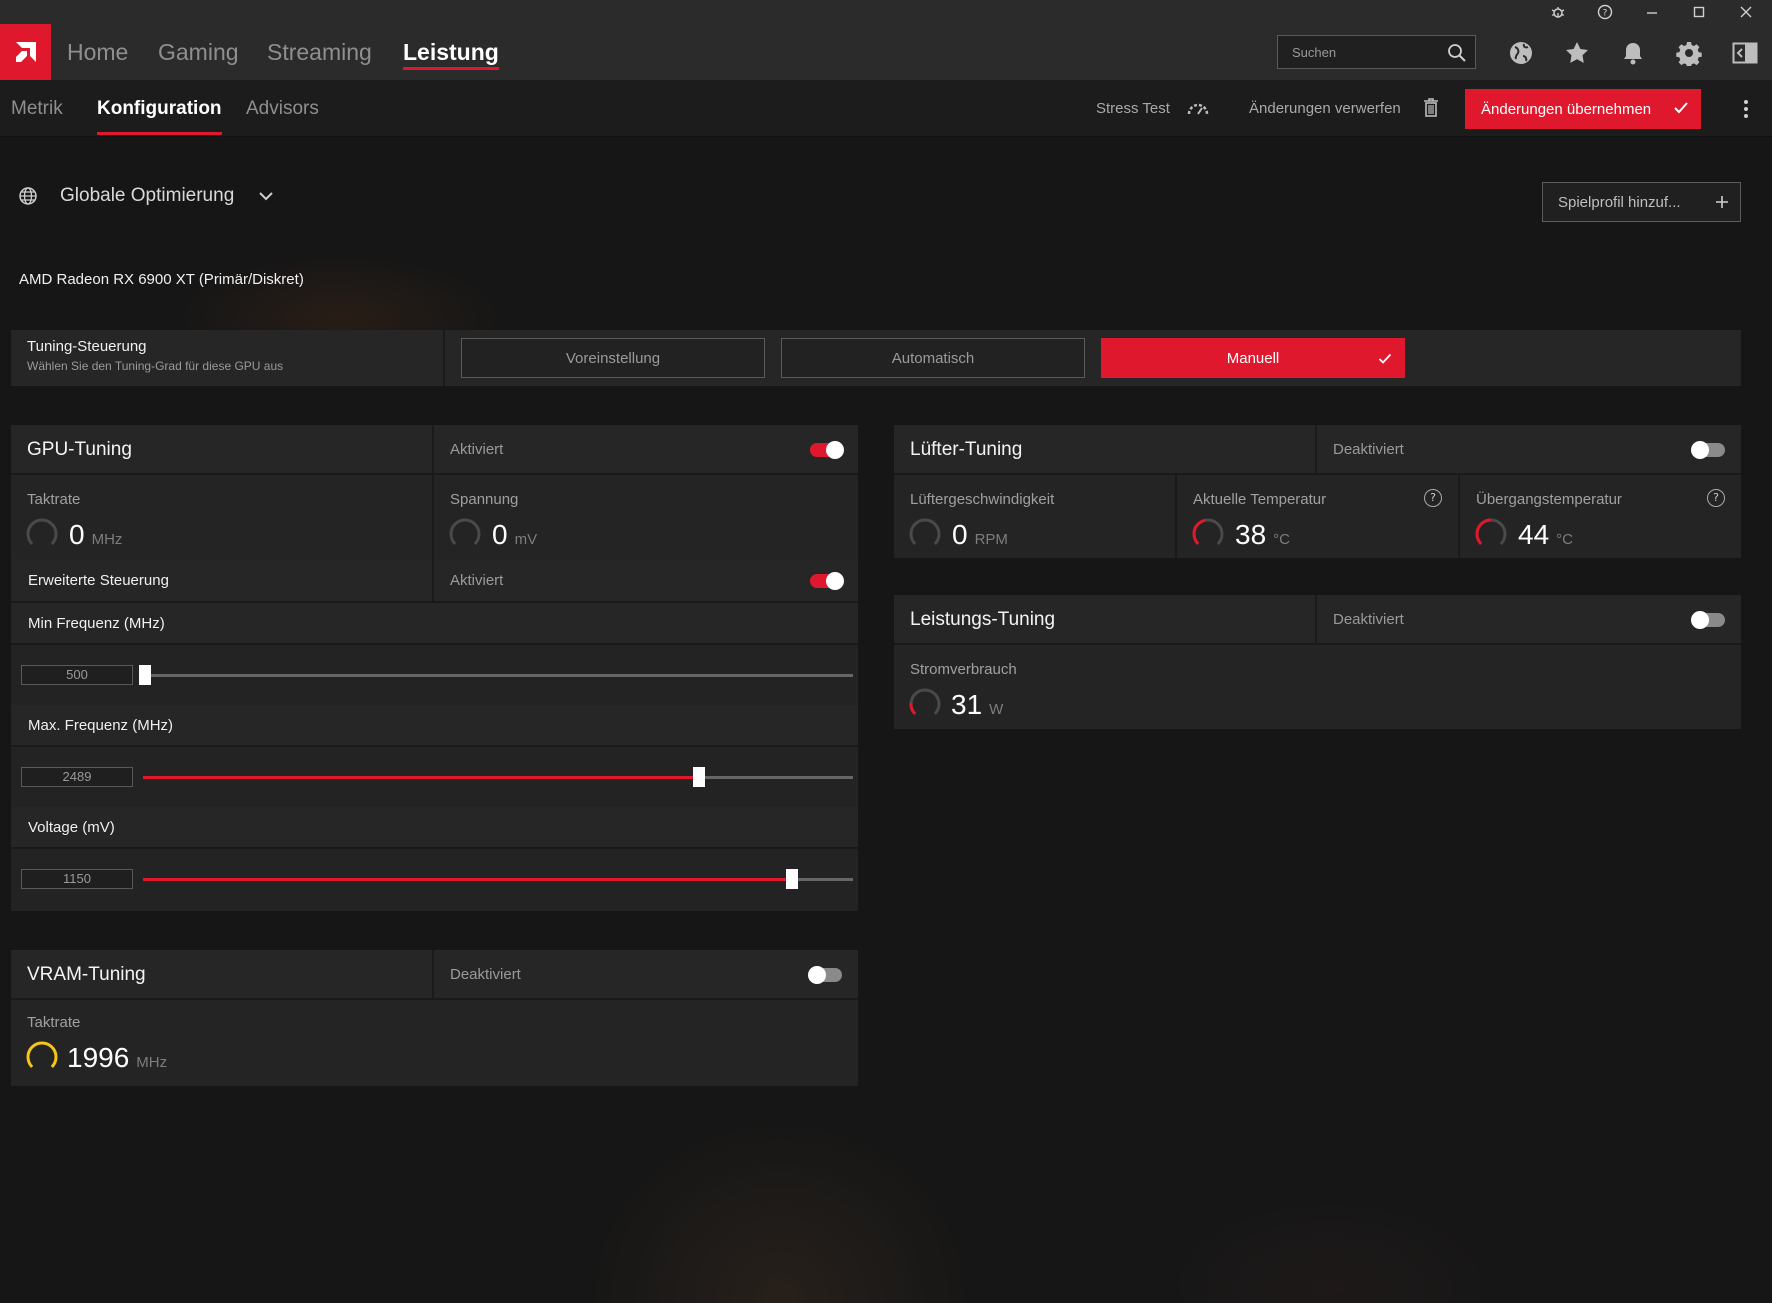 The width and height of the screenshot is (1772, 1303). I want to click on fan-tuning-toggle, so click(1708, 450).